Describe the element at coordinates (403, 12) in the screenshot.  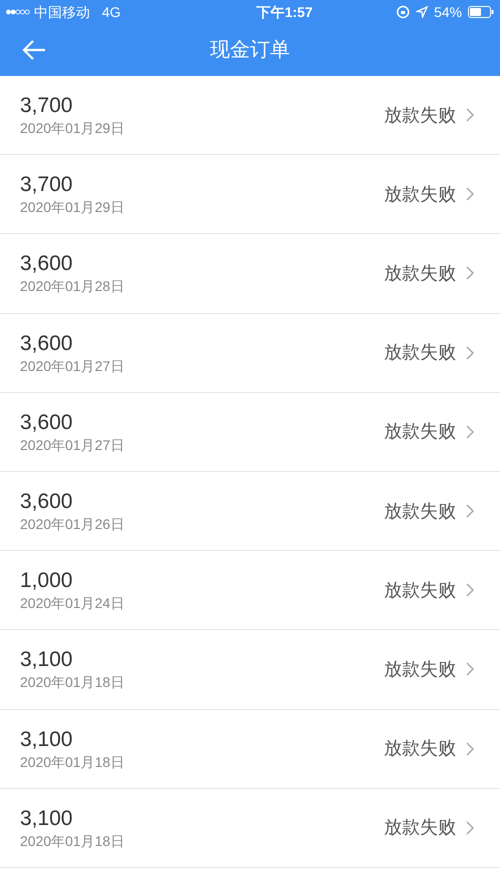
I see `rotation-lock-icon` at that location.